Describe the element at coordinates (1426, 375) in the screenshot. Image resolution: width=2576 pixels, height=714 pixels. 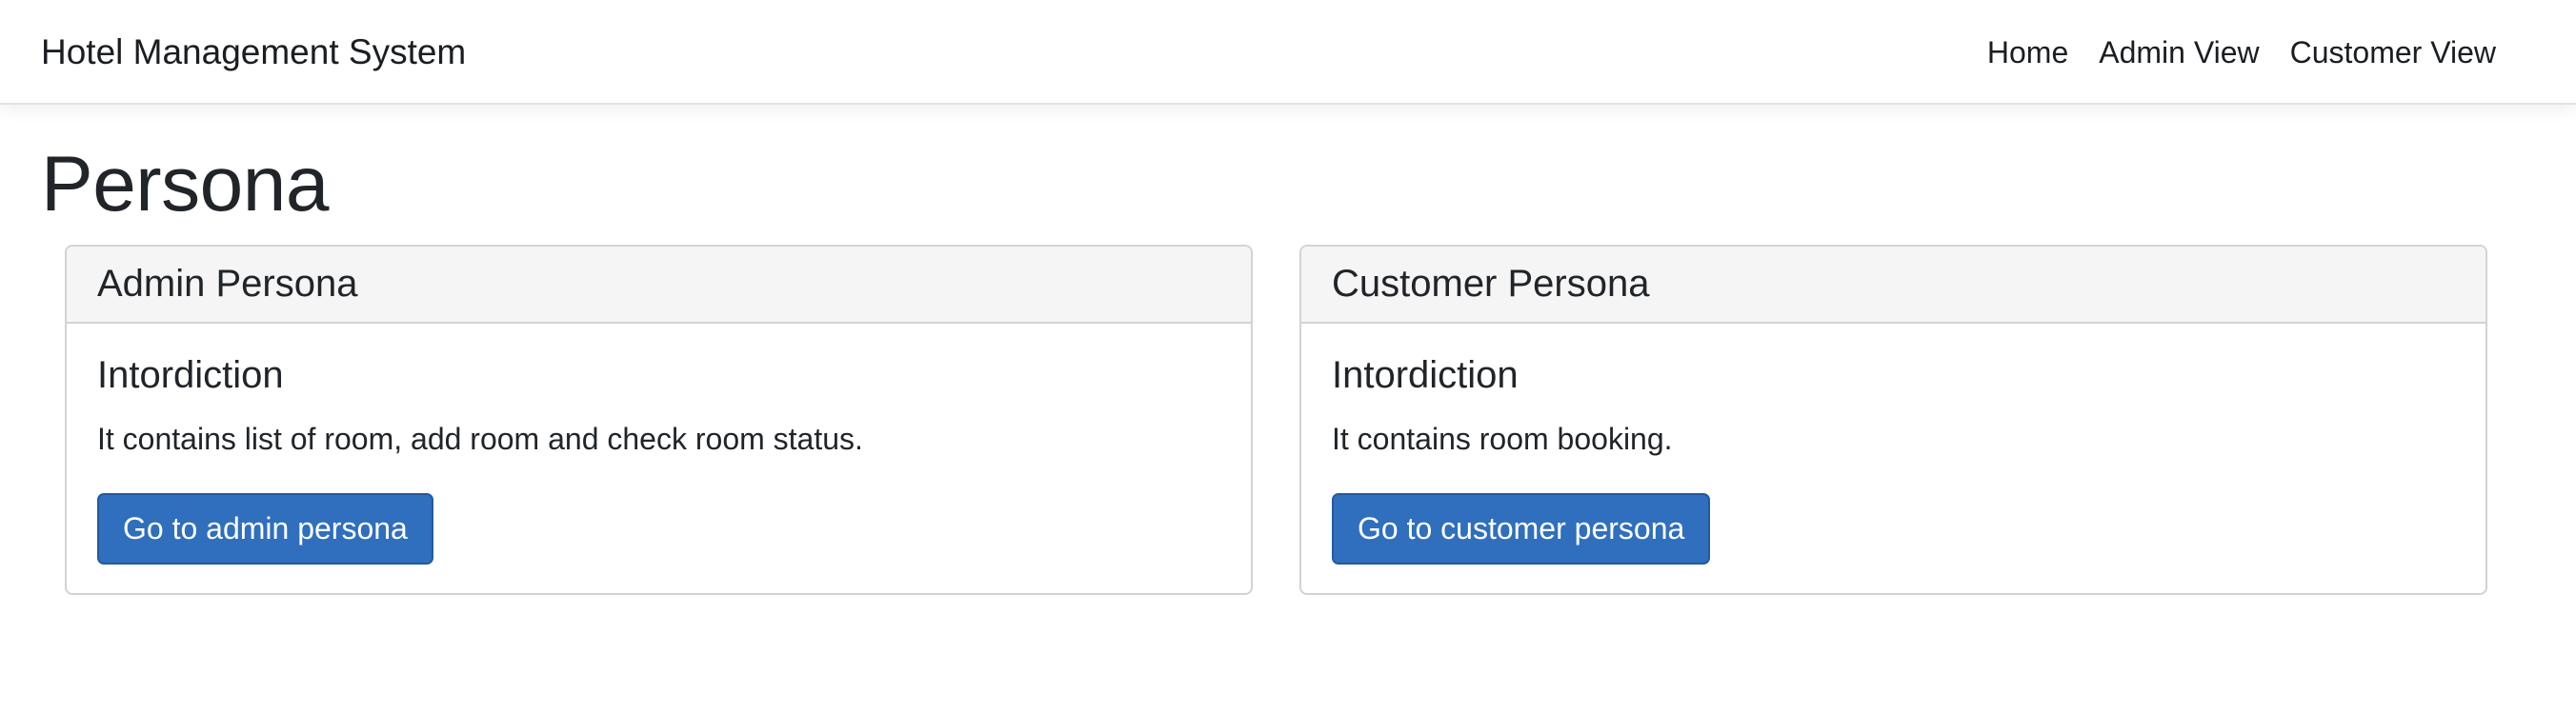
I see `customer-card-intro-title: Intordiction` at that location.